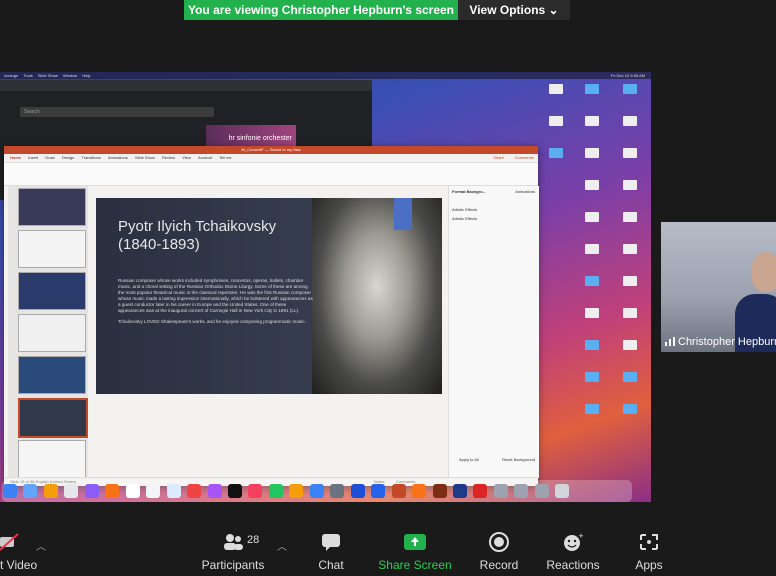 Image resolution: width=776 pixels, height=576 pixels. Describe the element at coordinates (28, 75) in the screenshot. I see `menu-tools: Tools` at that location.